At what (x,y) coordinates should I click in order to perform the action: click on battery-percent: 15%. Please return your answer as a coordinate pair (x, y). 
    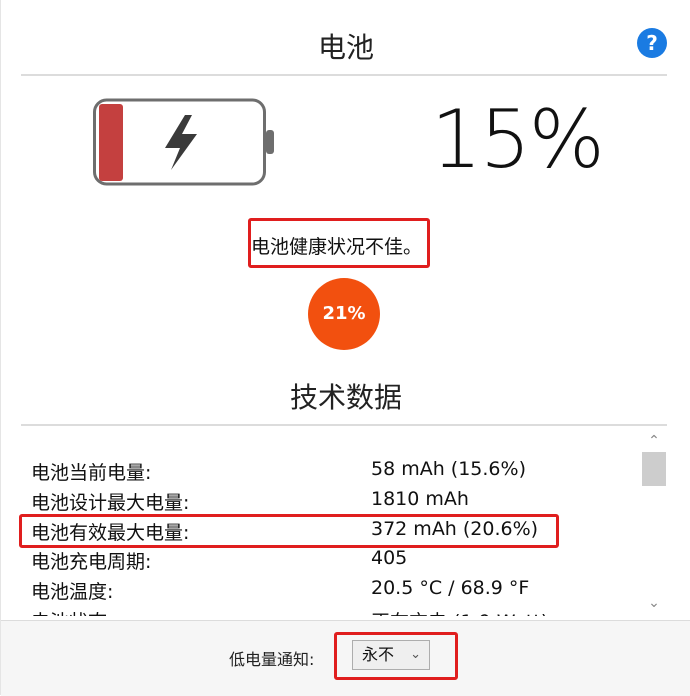
    Looking at the image, I should click on (518, 139).